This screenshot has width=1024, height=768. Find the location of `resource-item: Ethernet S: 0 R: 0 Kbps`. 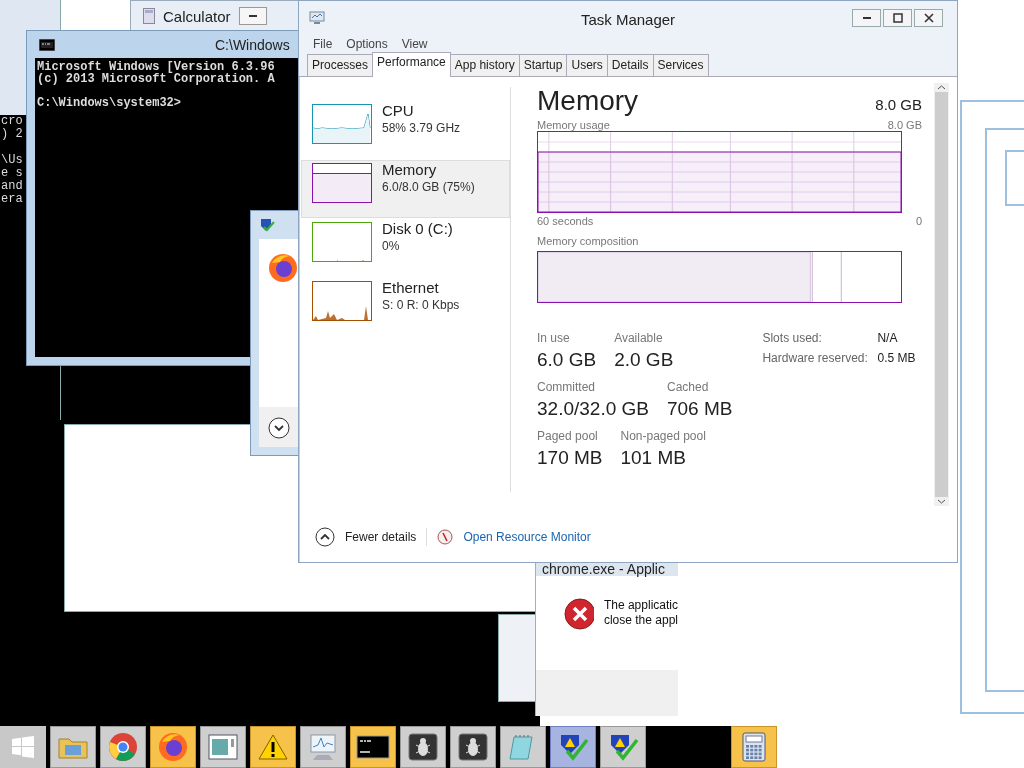

resource-item: Ethernet S: 0 R: 0 Kbps is located at coordinates (405, 307).